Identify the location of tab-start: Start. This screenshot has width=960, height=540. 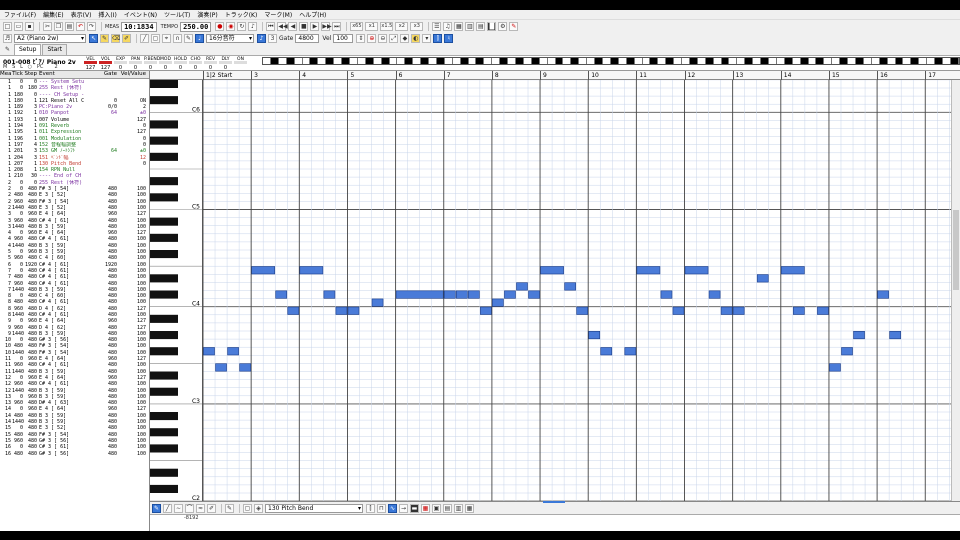
(55, 49).